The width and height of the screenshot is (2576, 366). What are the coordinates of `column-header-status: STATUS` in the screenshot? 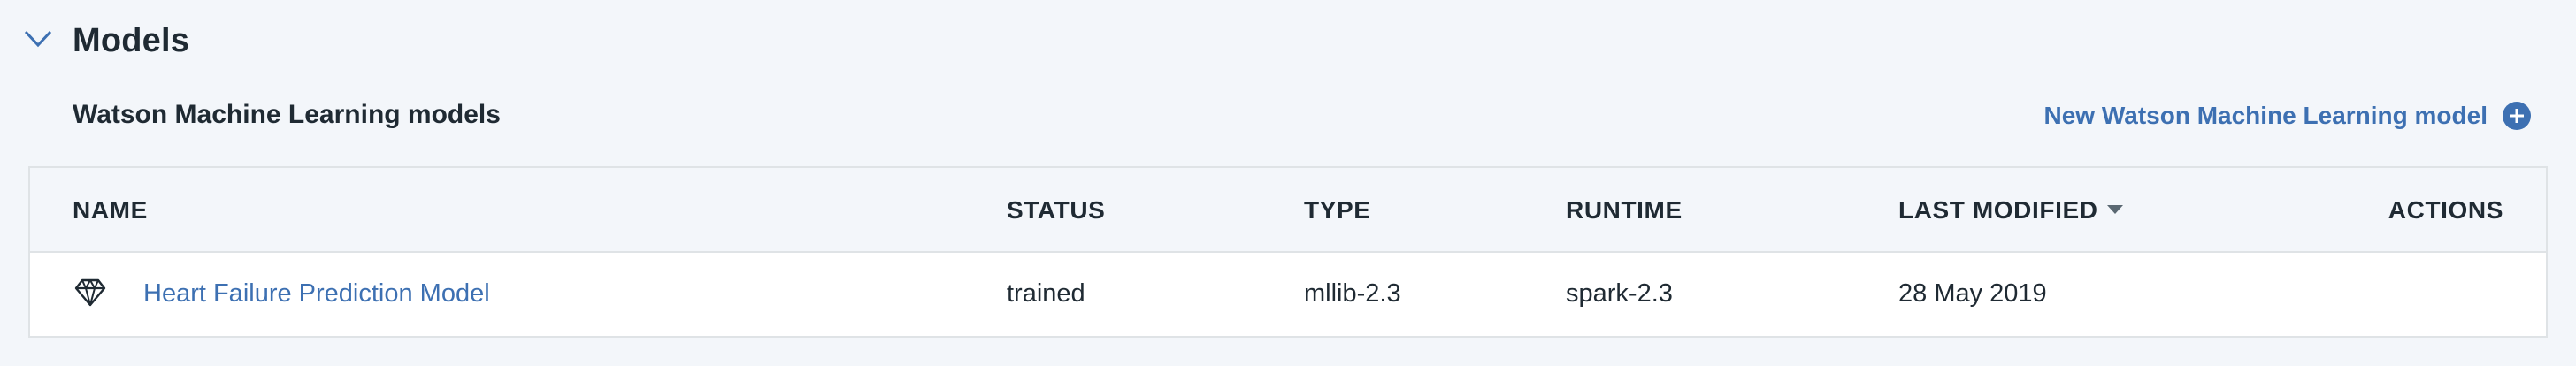 It's located at (1056, 210).